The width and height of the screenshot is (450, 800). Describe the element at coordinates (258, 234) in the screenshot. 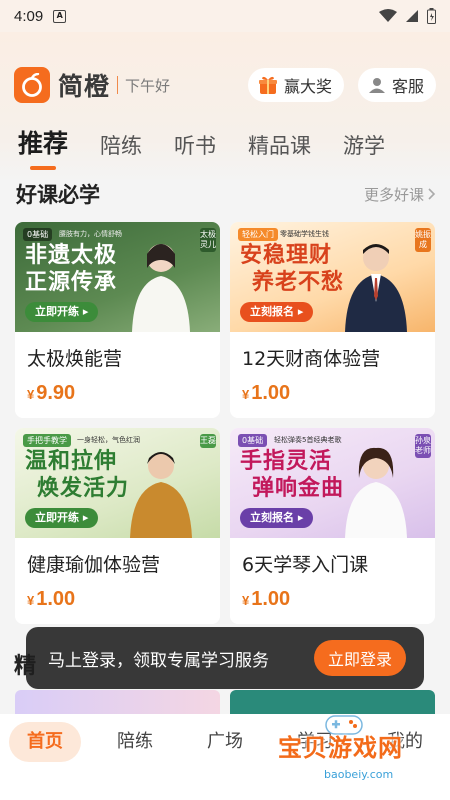

I see `course-tag: 轻松入门` at that location.